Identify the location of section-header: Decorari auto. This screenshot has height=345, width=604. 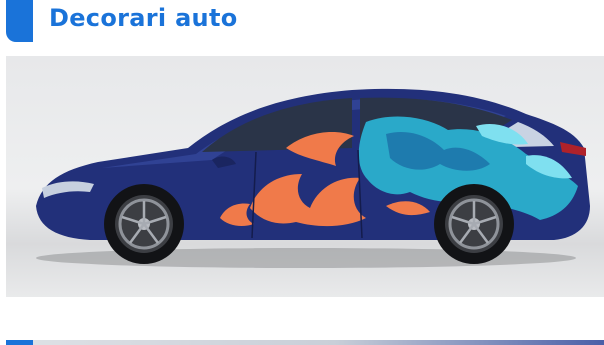
(302, 21).